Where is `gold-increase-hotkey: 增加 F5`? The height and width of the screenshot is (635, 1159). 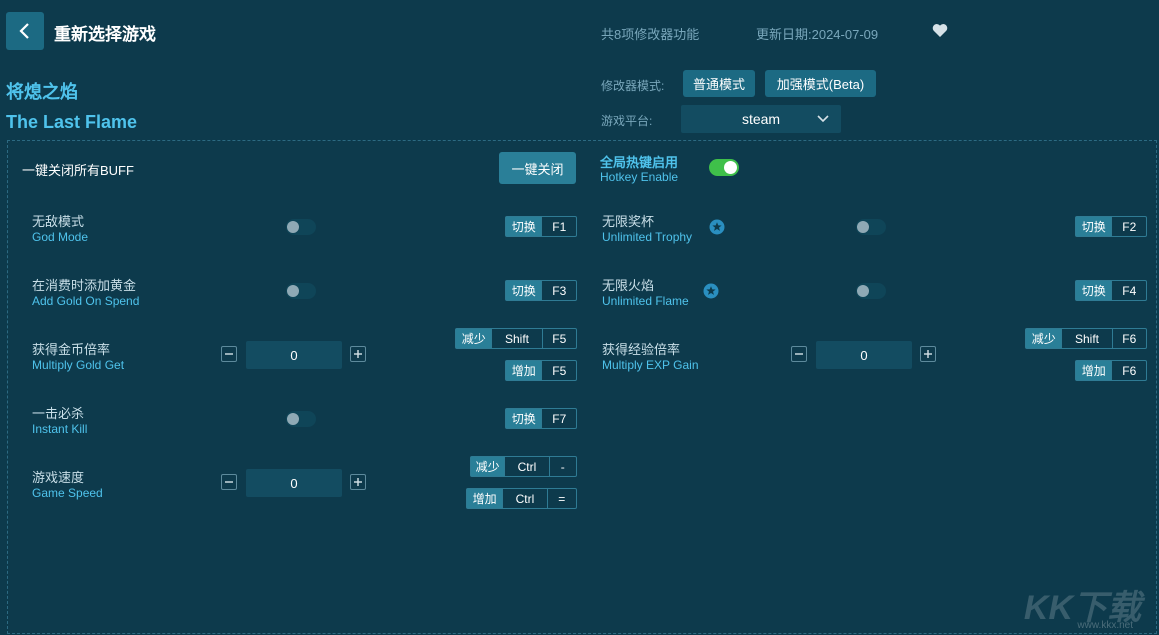 gold-increase-hotkey: 增加 F5 is located at coordinates (541, 370).